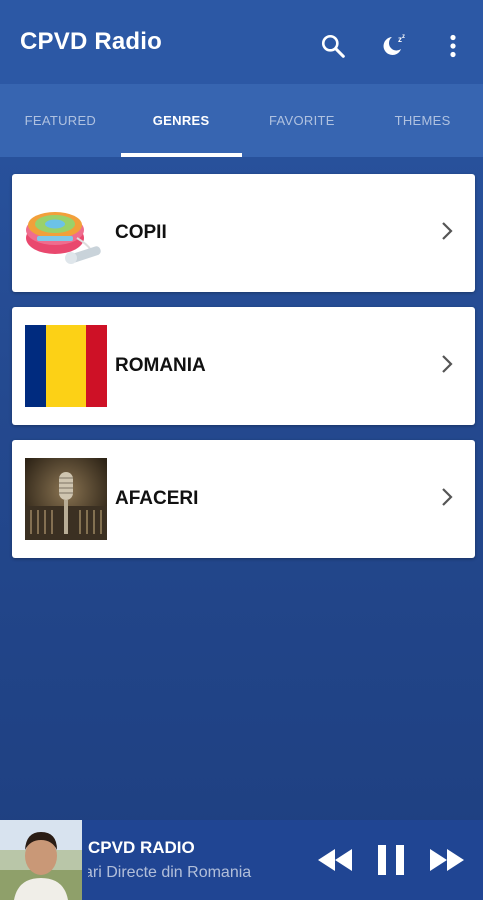  What do you see at coordinates (243, 499) in the screenshot?
I see `genre-item-afaceri: AFACERI` at bounding box center [243, 499].